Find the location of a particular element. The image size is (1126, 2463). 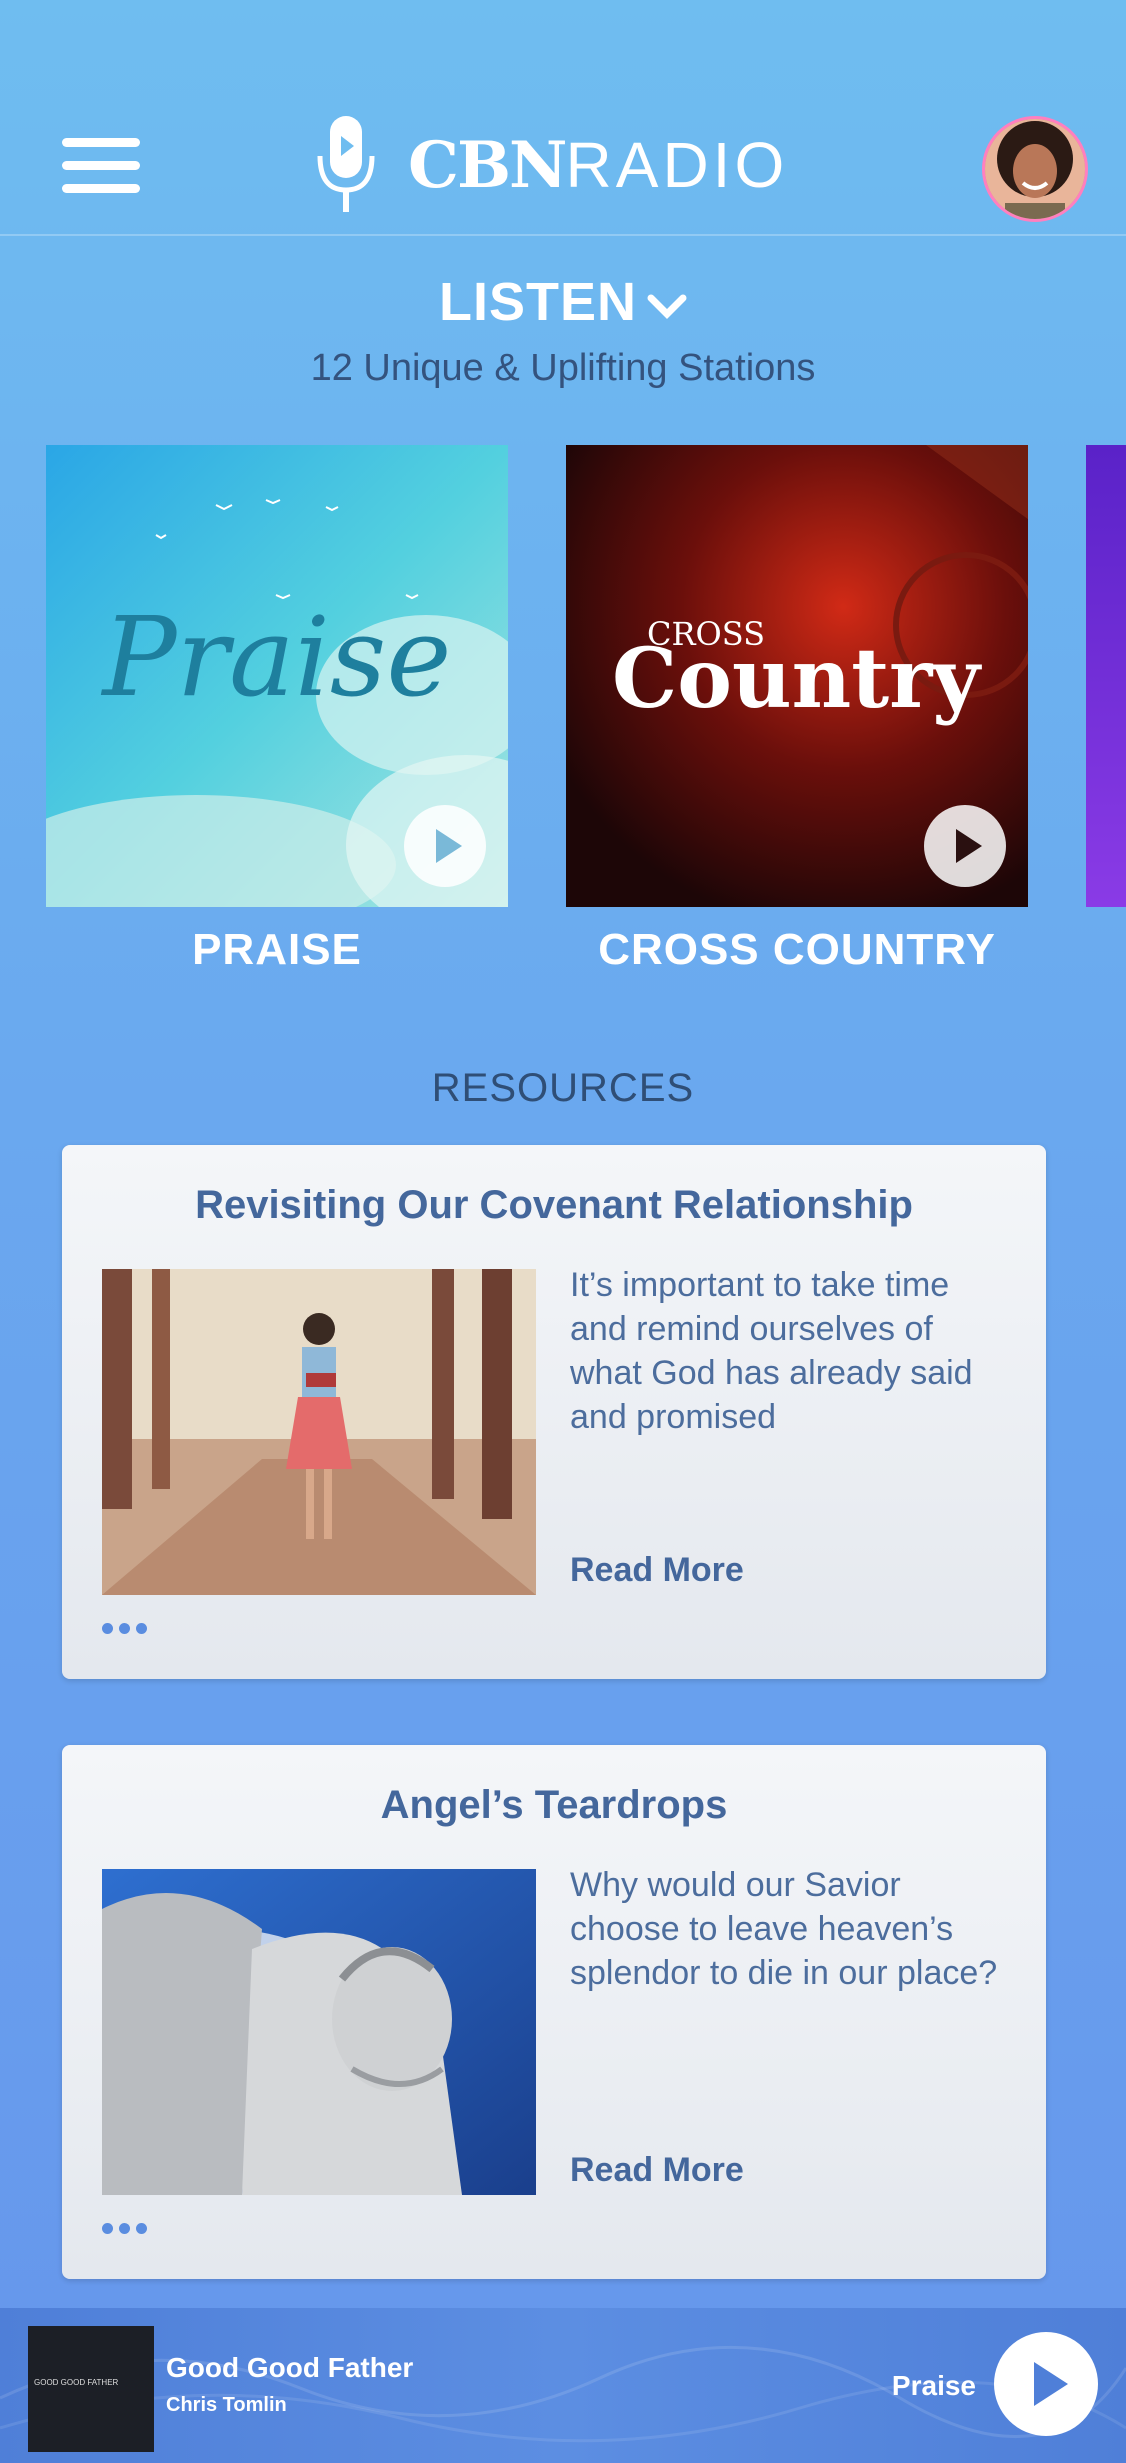

hamburger-menu-icon is located at coordinates (102, 165).